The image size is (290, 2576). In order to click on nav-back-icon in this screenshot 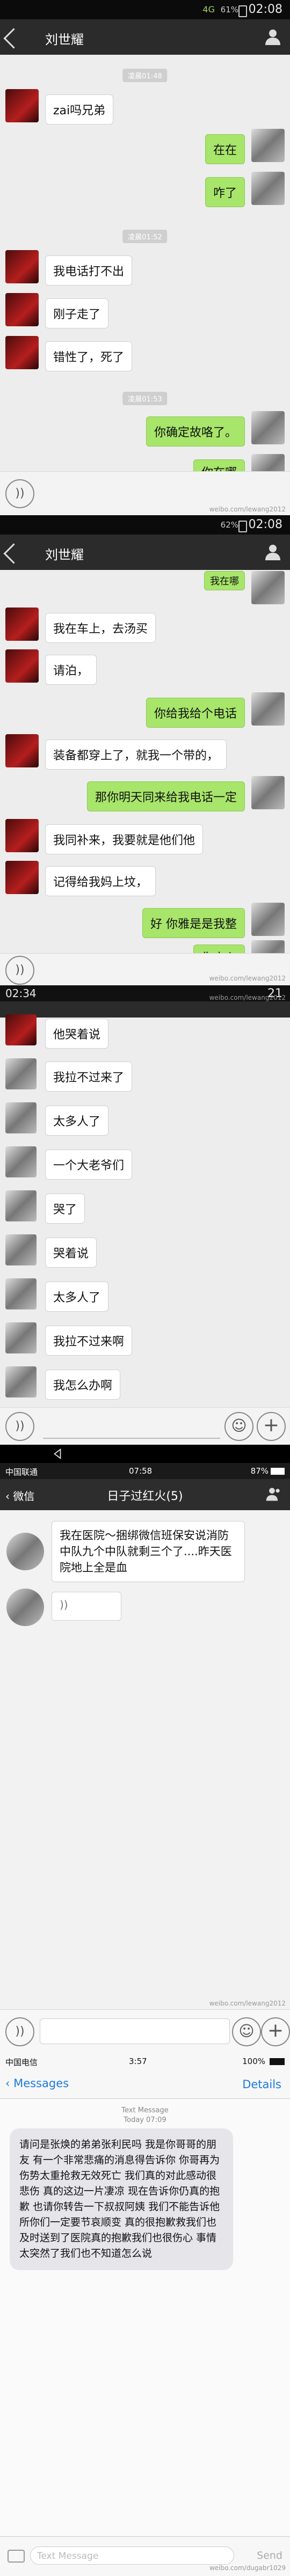, I will do `click(58, 1454)`.